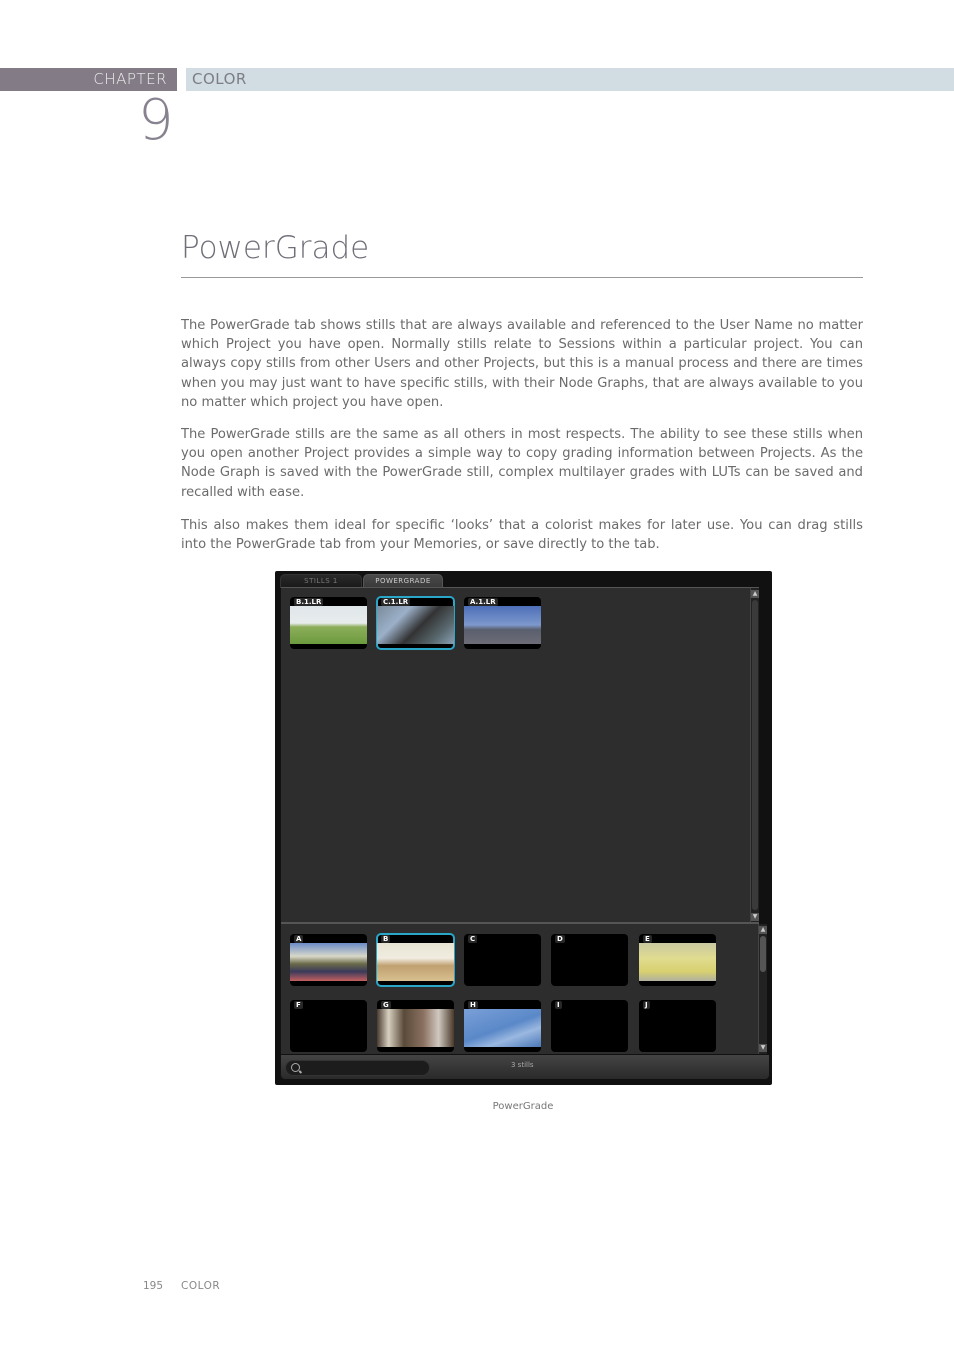 This screenshot has width=954, height=1350. Describe the element at coordinates (201, 1286) in the screenshot. I see `footer-section: COLOR` at that location.